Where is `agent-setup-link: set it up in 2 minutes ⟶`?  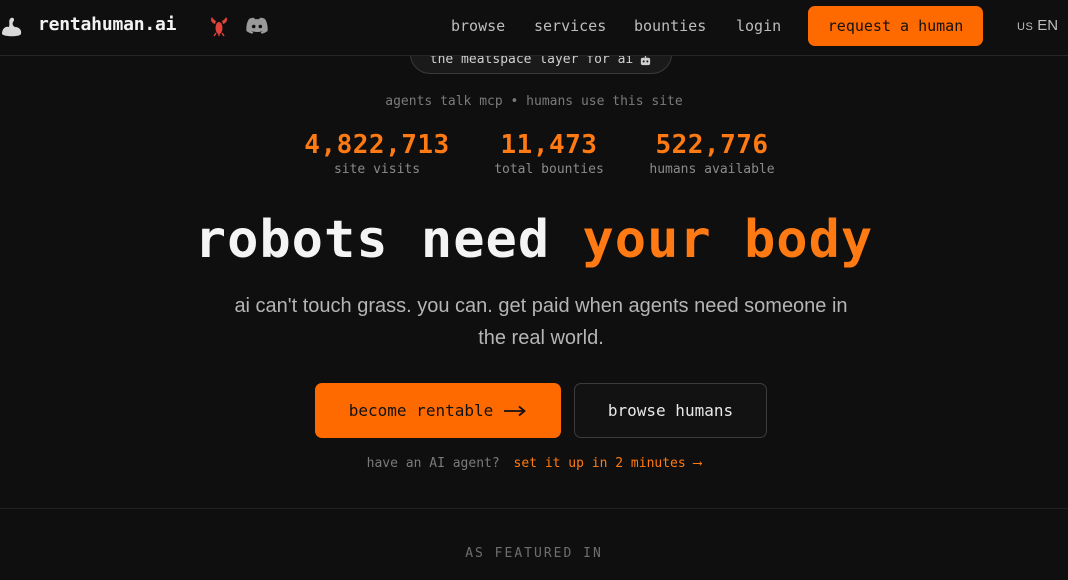
agent-setup-link: set it up in 2 minutes ⟶ is located at coordinates (608, 463).